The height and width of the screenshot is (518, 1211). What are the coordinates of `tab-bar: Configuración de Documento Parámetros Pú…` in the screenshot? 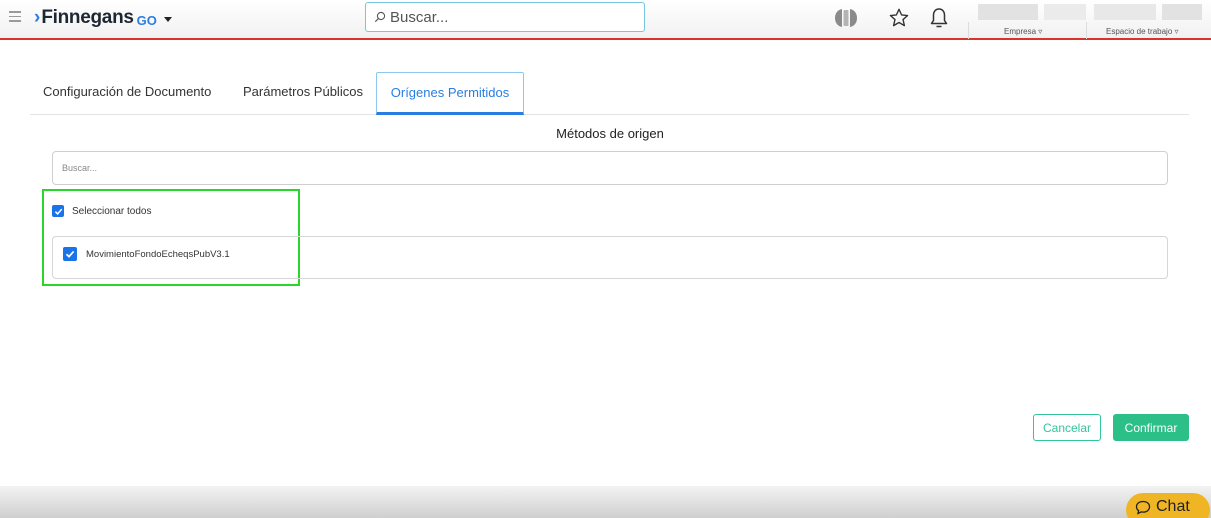 It's located at (609, 93).